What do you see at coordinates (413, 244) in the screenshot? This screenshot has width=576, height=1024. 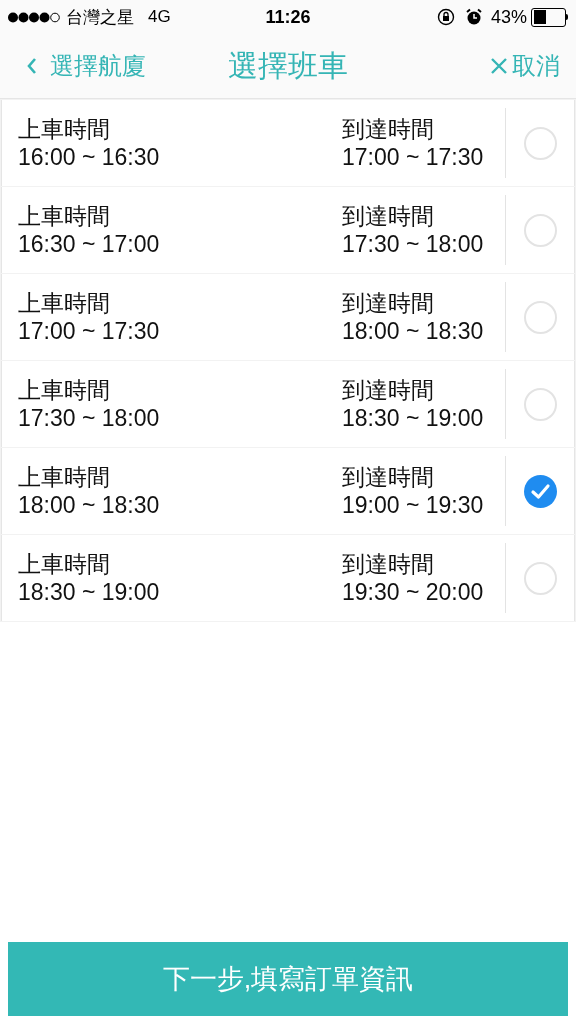 I see `arrive-time: 17:30 ~ 18:00` at bounding box center [413, 244].